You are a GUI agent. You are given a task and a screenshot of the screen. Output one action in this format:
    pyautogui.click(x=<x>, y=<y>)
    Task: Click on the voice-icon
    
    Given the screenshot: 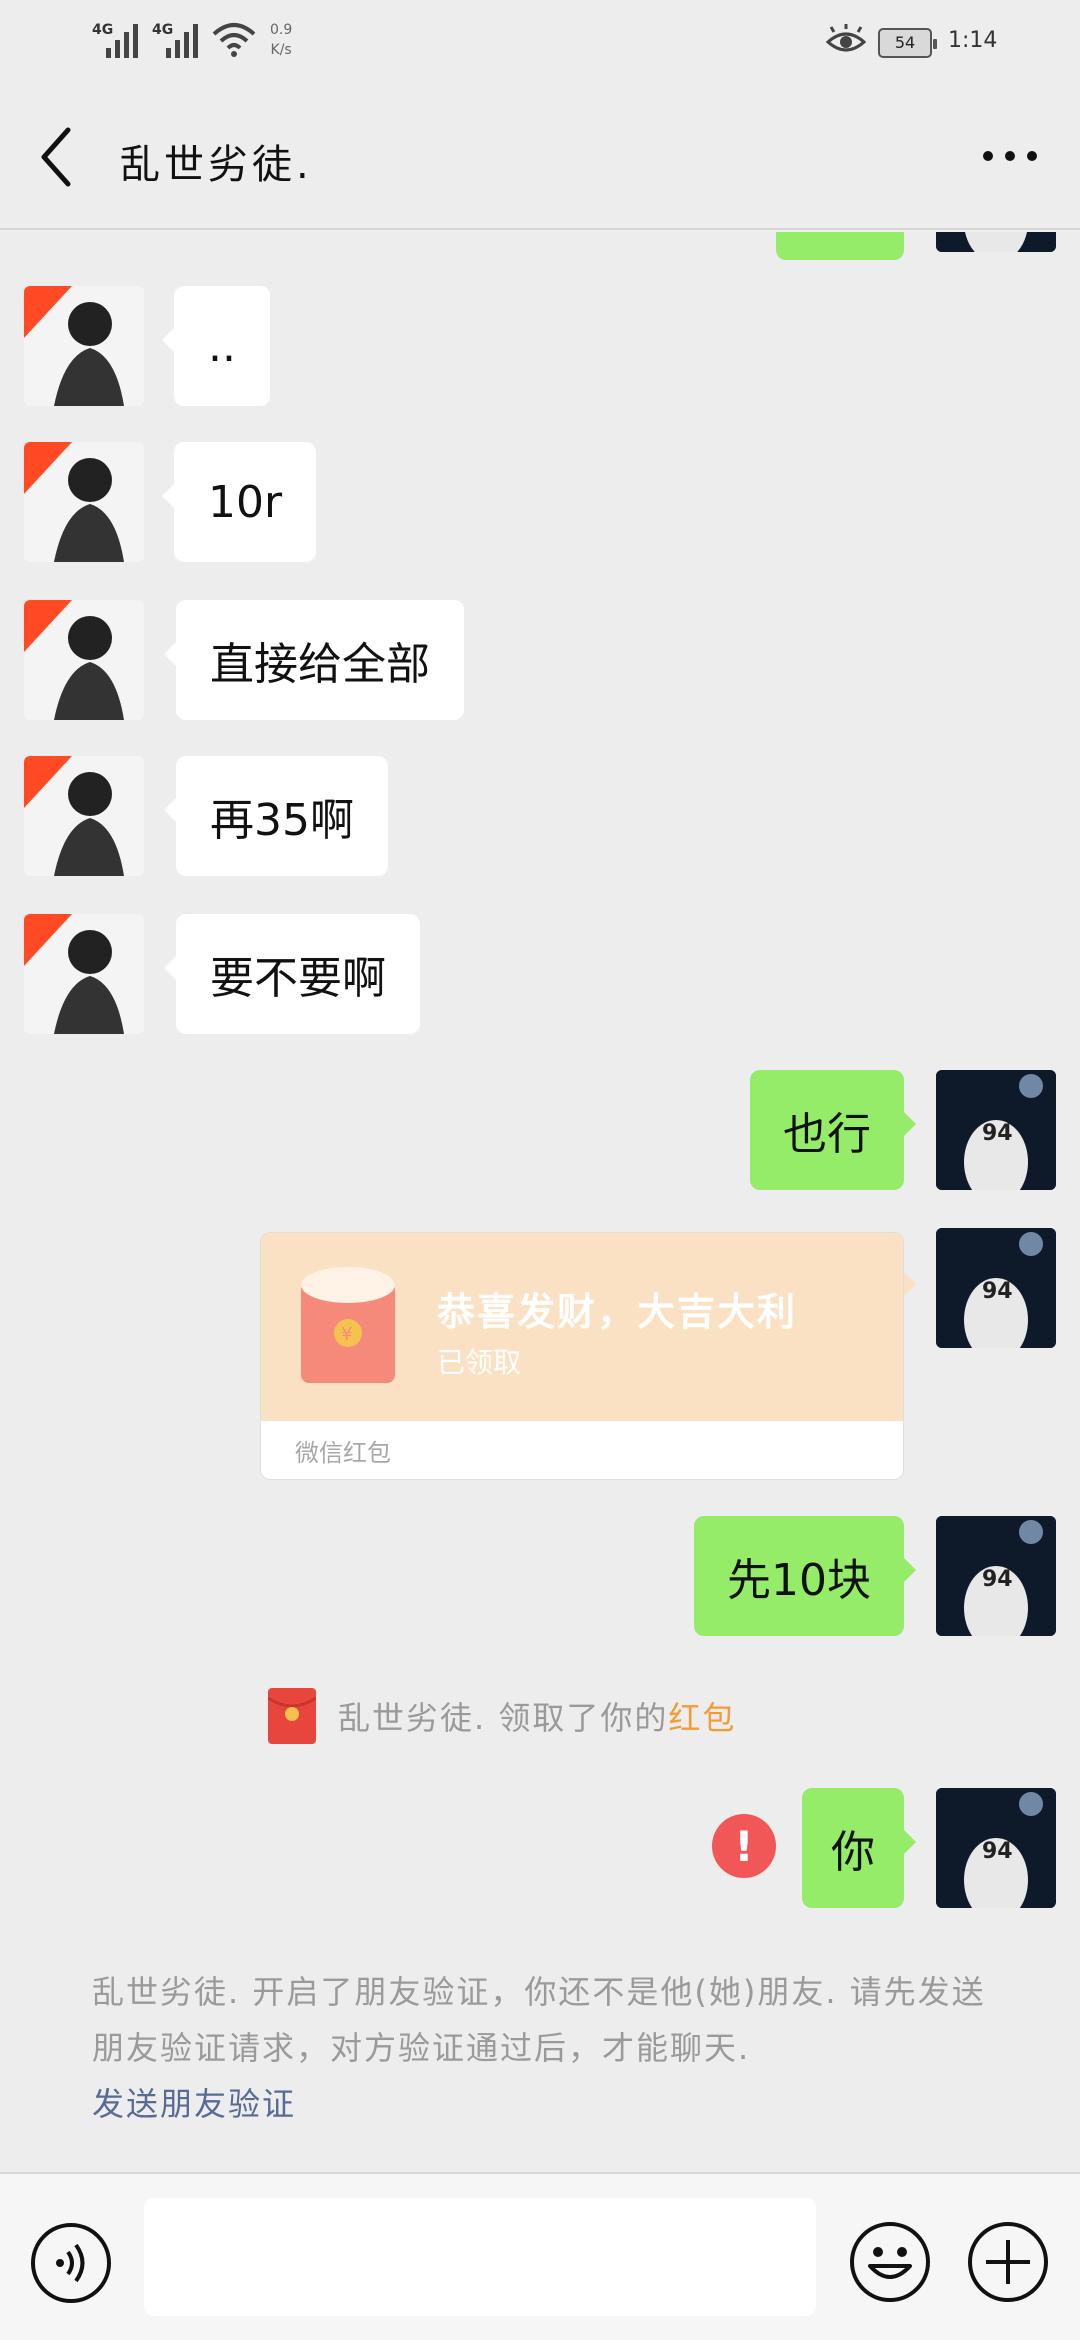 What is the action you would take?
    pyautogui.click(x=71, y=2263)
    